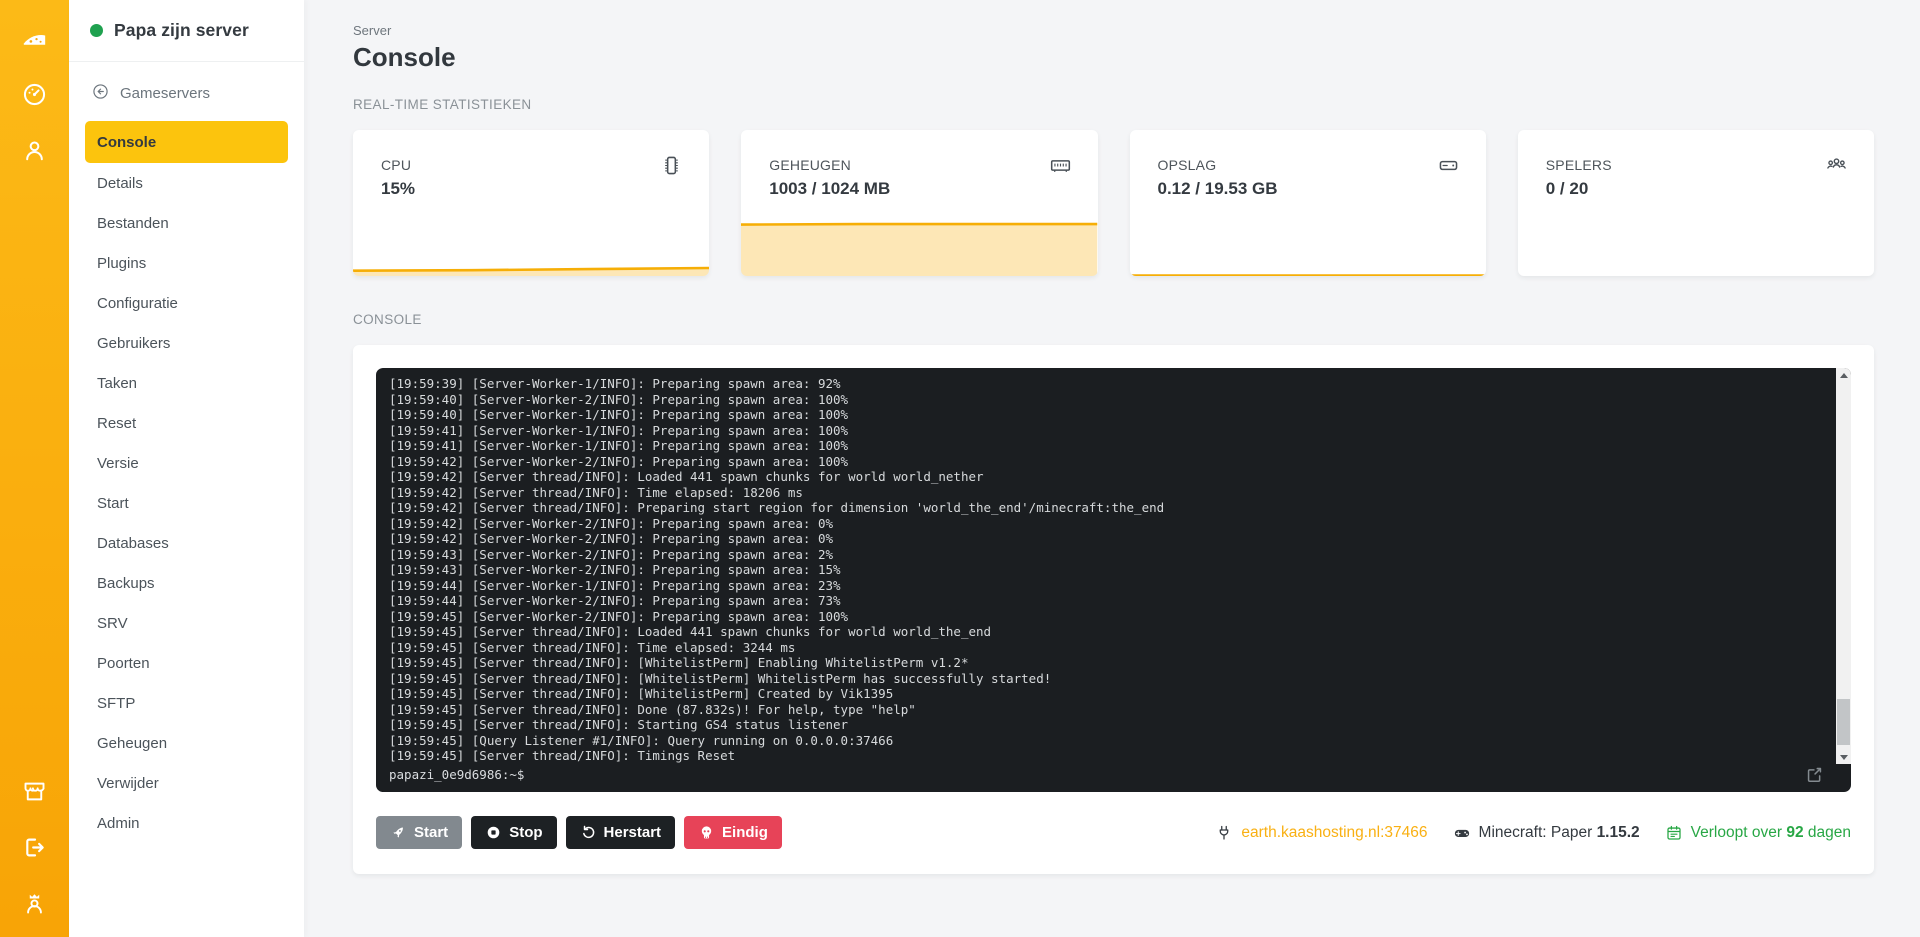  Describe the element at coordinates (100, 93) in the screenshot. I see `back-circle-icon` at that location.